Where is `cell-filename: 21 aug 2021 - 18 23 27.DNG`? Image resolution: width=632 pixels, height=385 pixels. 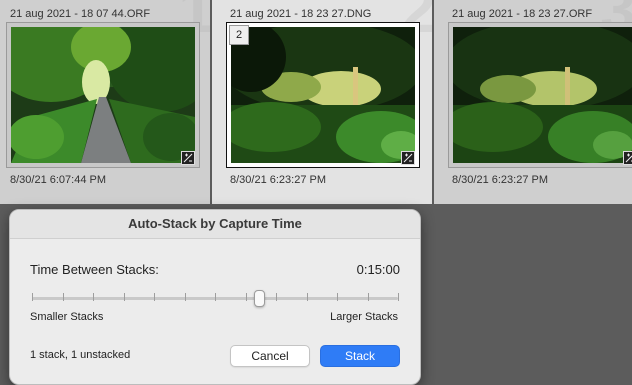 cell-filename: 21 aug 2021 - 18 23 27.DNG is located at coordinates (301, 14).